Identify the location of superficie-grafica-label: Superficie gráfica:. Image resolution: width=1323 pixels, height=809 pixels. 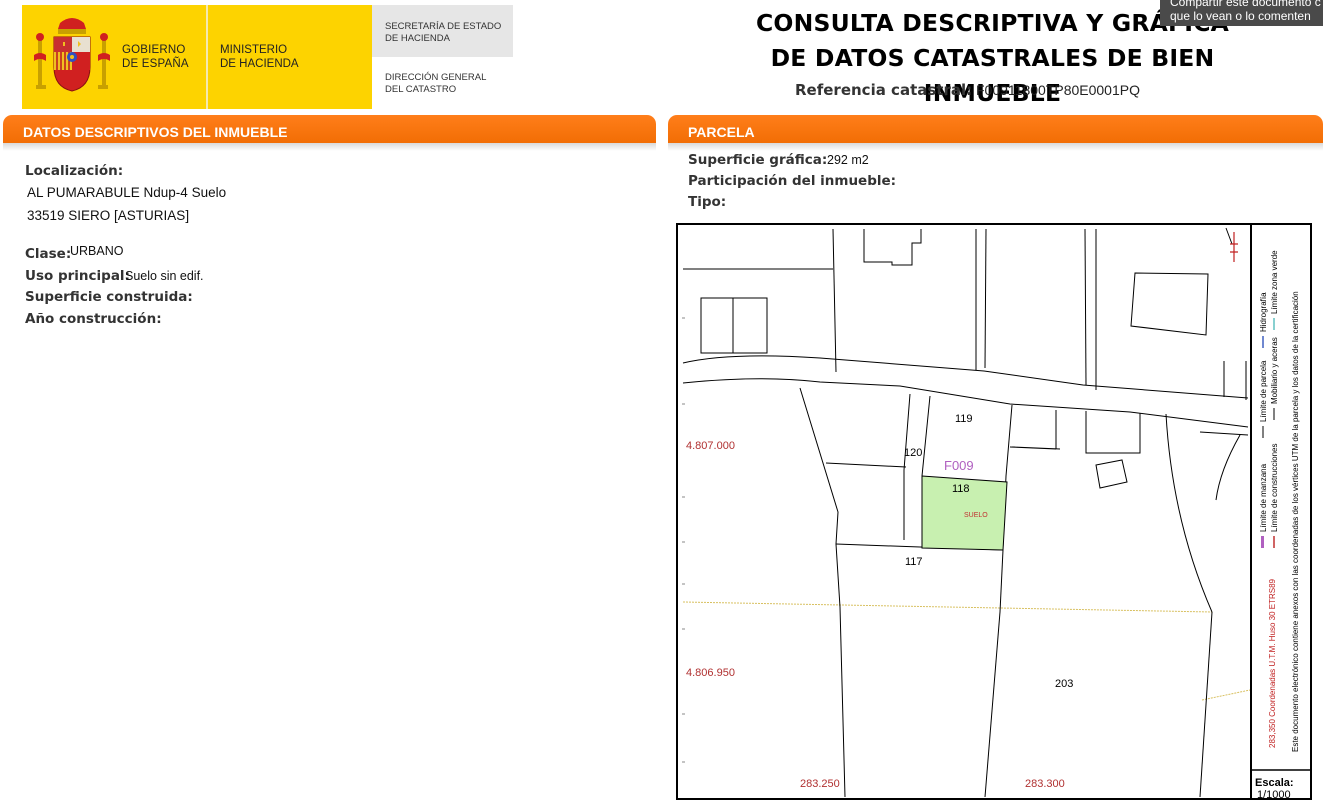
(758, 160).